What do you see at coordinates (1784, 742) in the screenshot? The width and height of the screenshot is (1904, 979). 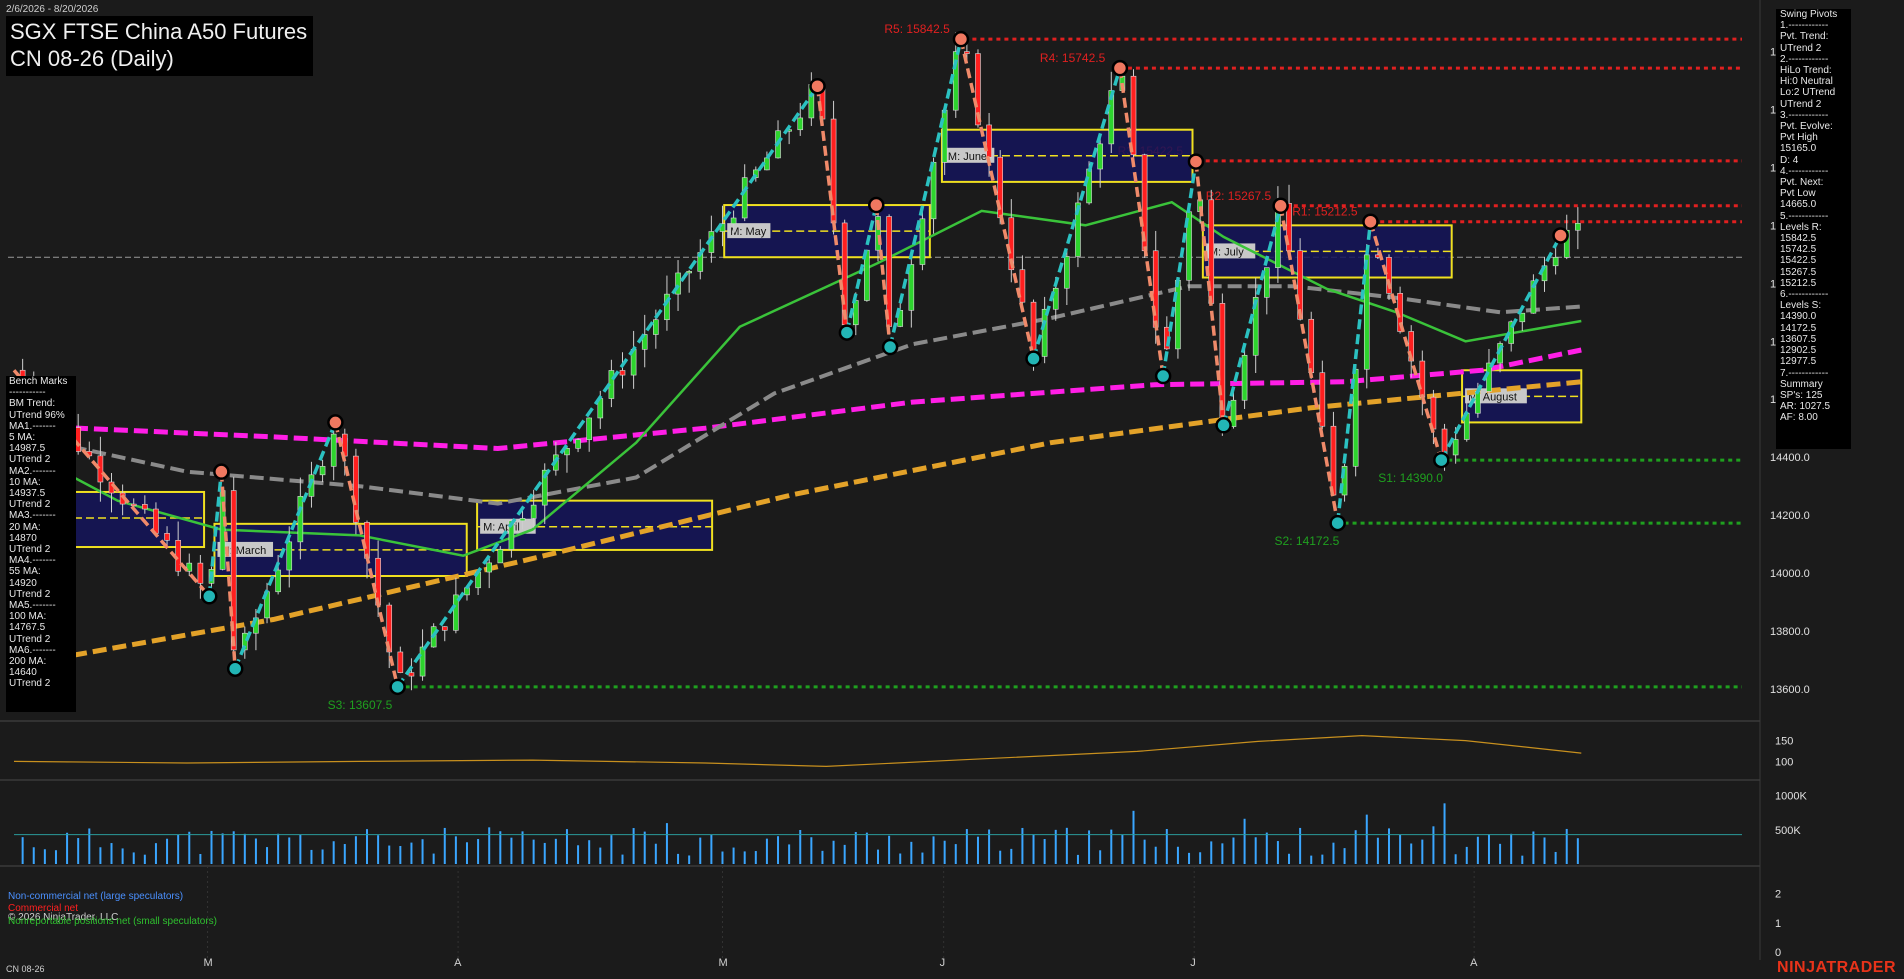 I see `osc-tick-label: 150` at bounding box center [1784, 742].